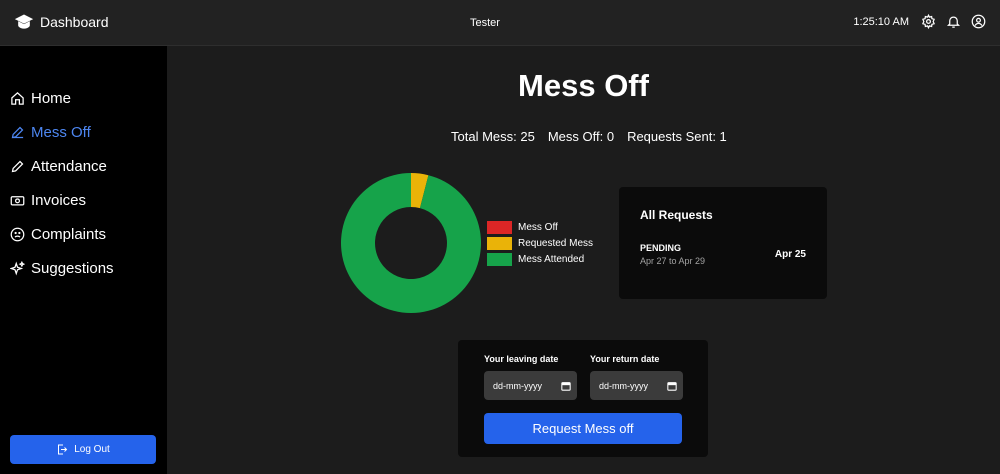  Describe the element at coordinates (928, 21) in the screenshot. I see `gear-icon` at that location.